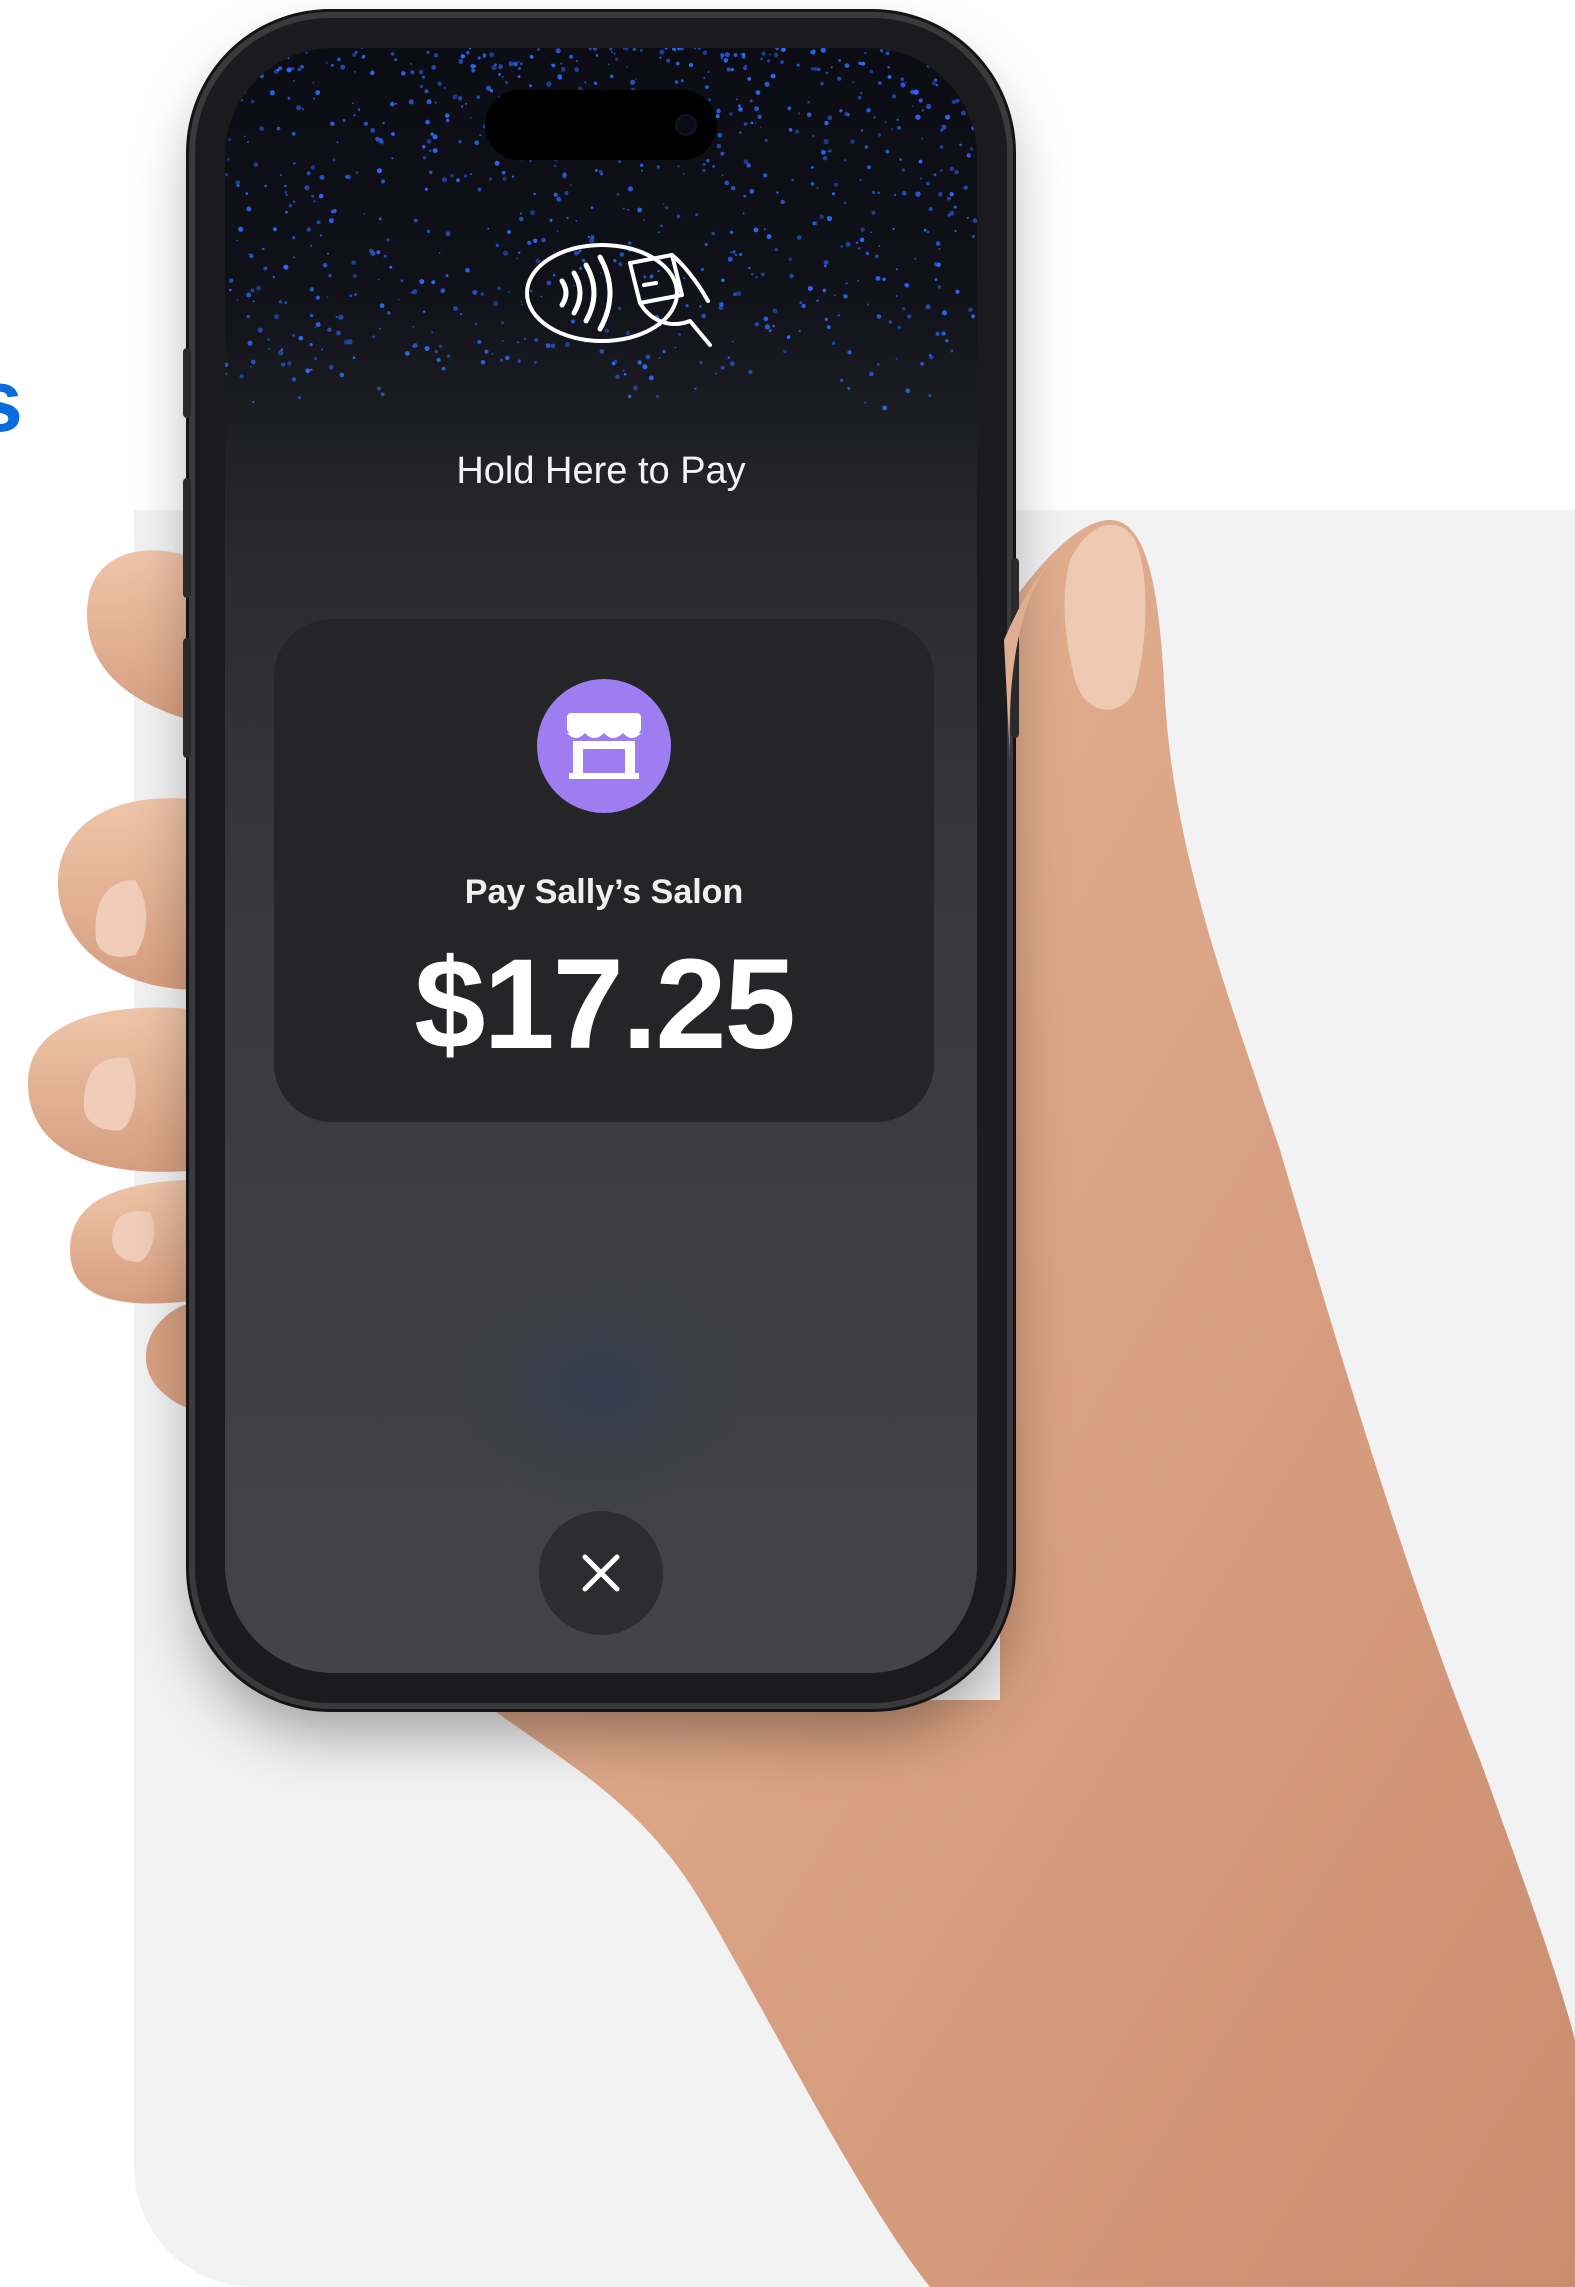  What do you see at coordinates (187, 698) in the screenshot?
I see `phone-volume-down-button` at bounding box center [187, 698].